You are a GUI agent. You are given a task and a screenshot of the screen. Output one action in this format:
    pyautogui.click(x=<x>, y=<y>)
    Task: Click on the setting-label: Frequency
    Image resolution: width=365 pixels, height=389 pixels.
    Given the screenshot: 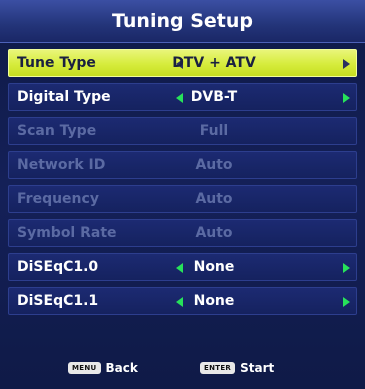 What is the action you would take?
    pyautogui.click(x=58, y=199)
    